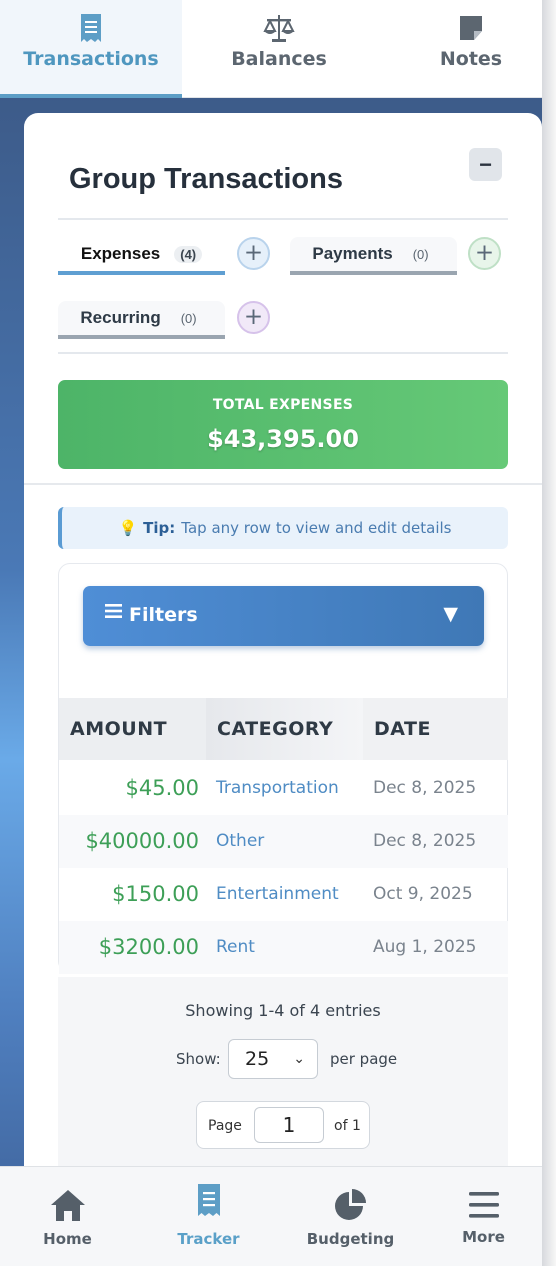  I want to click on table-header: AMOUNT CATEGORY DATE, so click(283, 729).